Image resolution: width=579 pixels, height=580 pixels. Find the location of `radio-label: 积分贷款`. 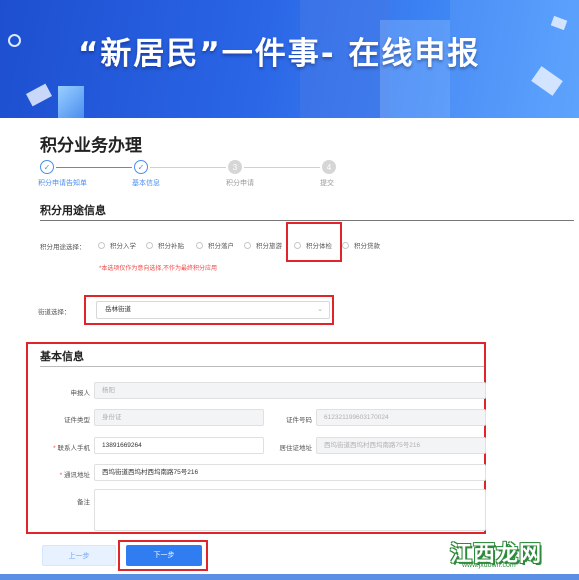

radio-label: 积分贷款 is located at coordinates (367, 246).